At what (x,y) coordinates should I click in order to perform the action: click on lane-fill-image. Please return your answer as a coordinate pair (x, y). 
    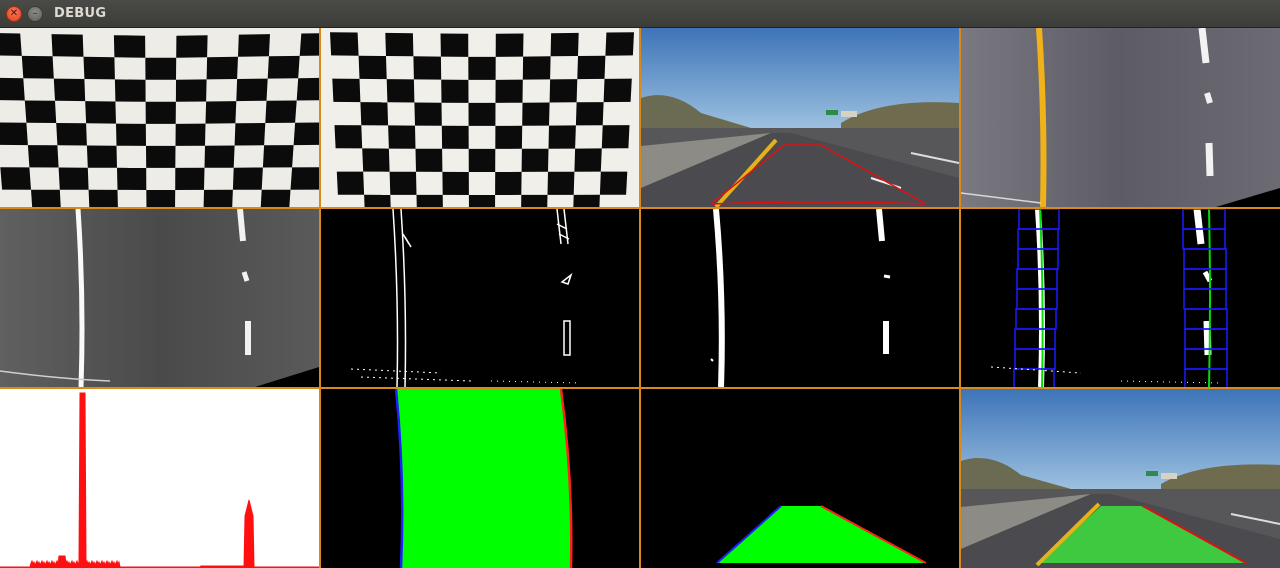
    Looking at the image, I should click on (480, 478).